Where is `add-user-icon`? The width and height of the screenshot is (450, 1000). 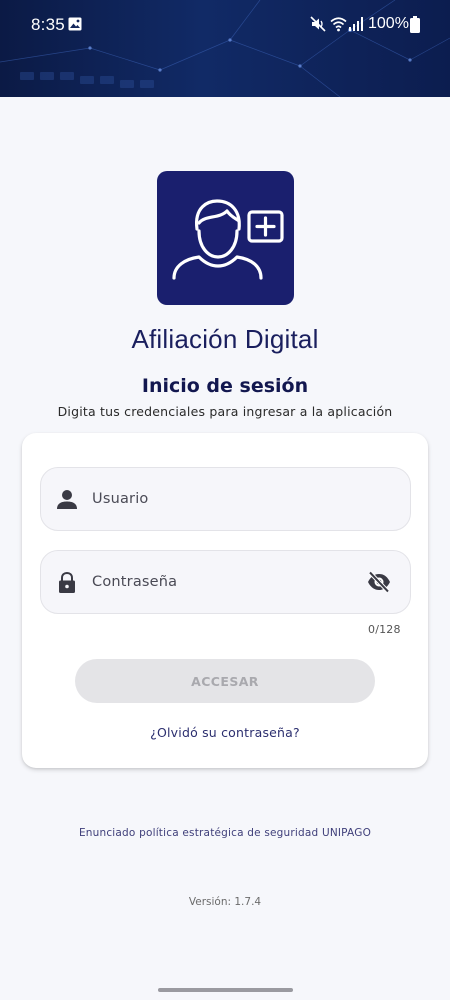 add-user-icon is located at coordinates (228, 239).